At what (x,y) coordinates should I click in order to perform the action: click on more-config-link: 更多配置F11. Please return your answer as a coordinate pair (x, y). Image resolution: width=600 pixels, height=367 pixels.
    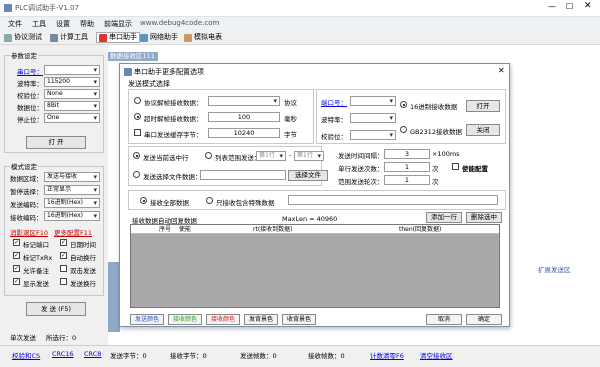
    Looking at the image, I should click on (73, 232).